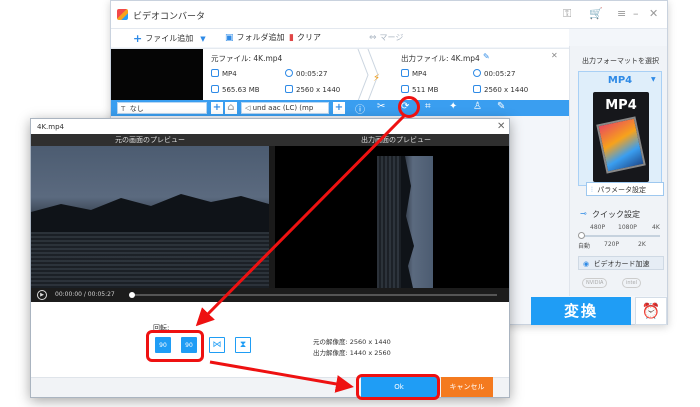 The width and height of the screenshot is (700, 407). I want to click on merge-button: ⇔ マージ, so click(386, 37).